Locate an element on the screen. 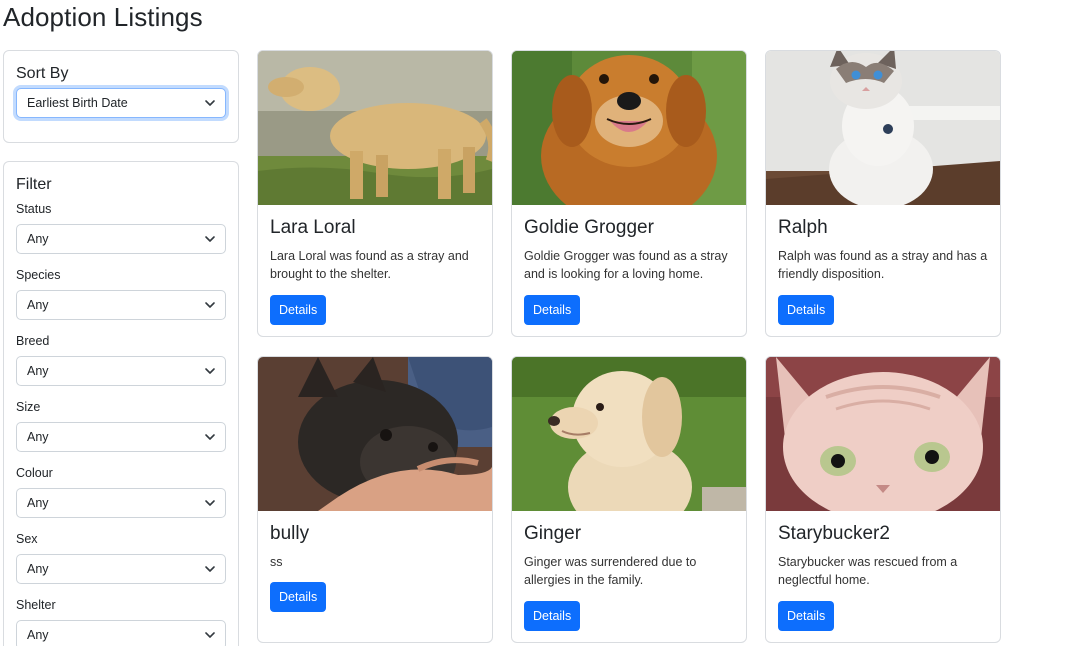 This screenshot has width=1086, height=646. filter-label-shelter: Shelter is located at coordinates (36, 605).